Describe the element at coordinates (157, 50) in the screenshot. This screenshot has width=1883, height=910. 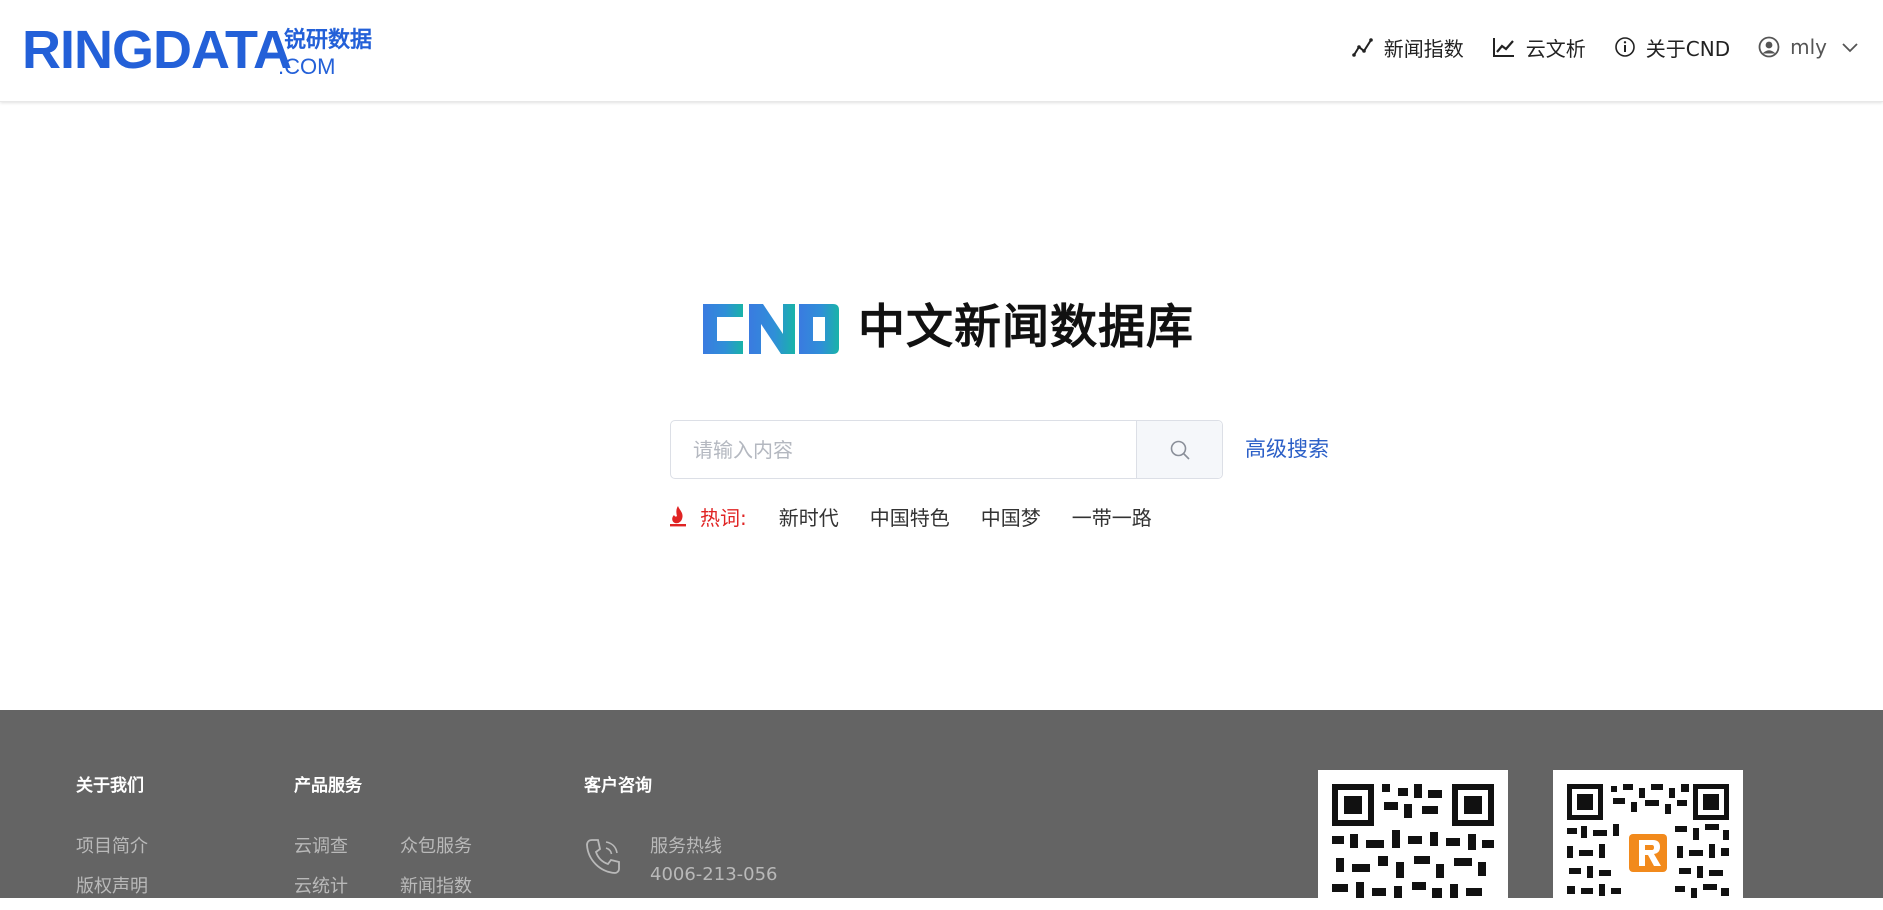
I see `brand-name: RINGDATA` at that location.